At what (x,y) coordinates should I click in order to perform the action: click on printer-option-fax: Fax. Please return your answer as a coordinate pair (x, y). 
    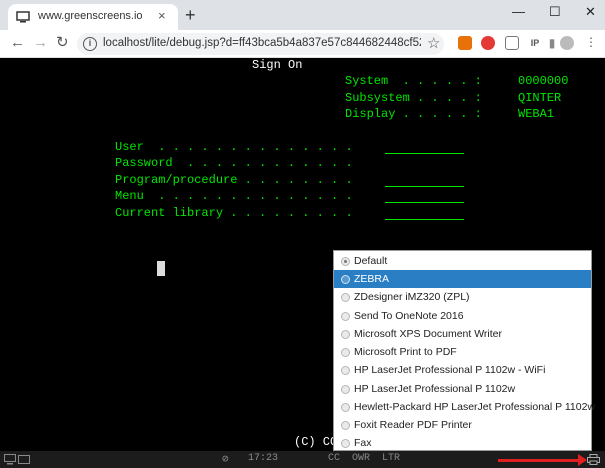
    Looking at the image, I should click on (462, 443).